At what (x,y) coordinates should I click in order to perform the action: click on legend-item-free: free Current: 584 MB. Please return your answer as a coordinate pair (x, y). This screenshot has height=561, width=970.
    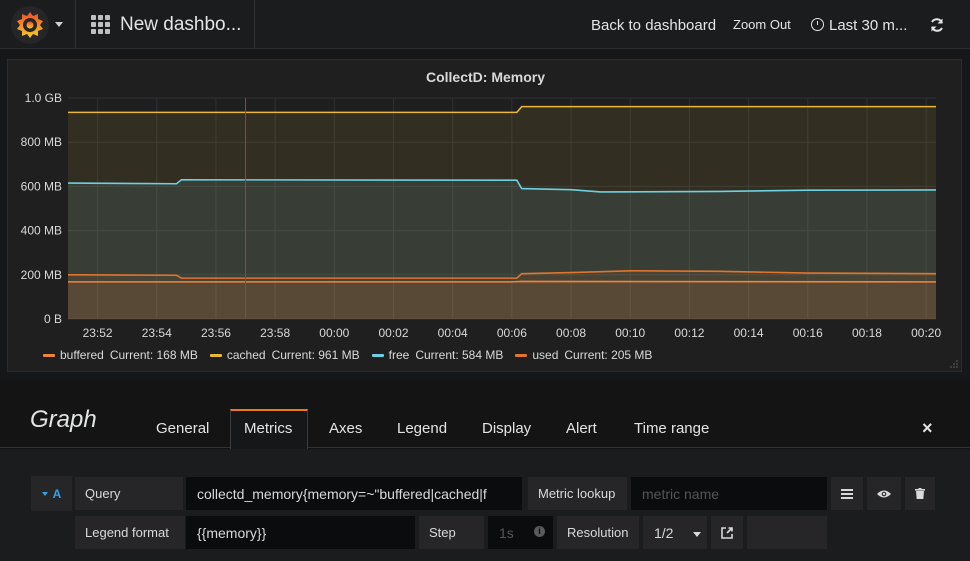
    Looking at the image, I should click on (437, 355).